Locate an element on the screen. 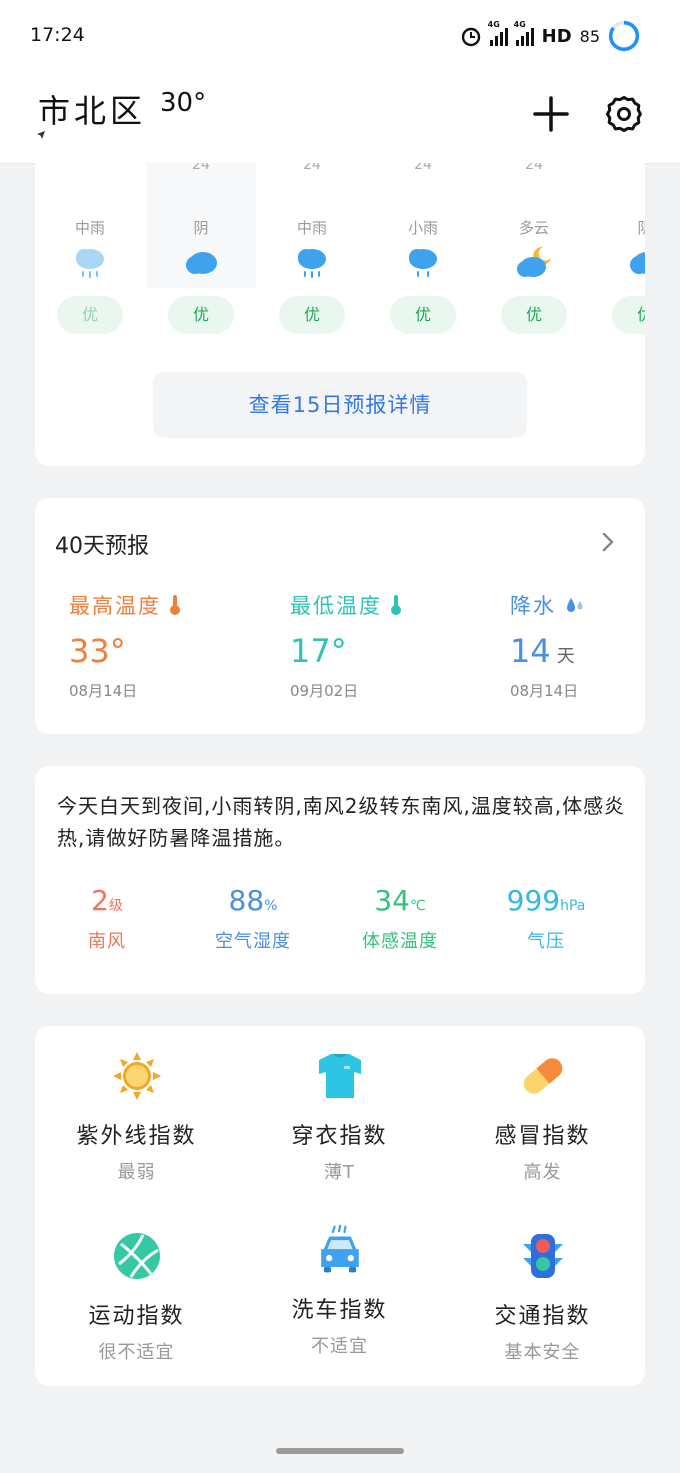  wind-label: 南风 is located at coordinates (107, 941).